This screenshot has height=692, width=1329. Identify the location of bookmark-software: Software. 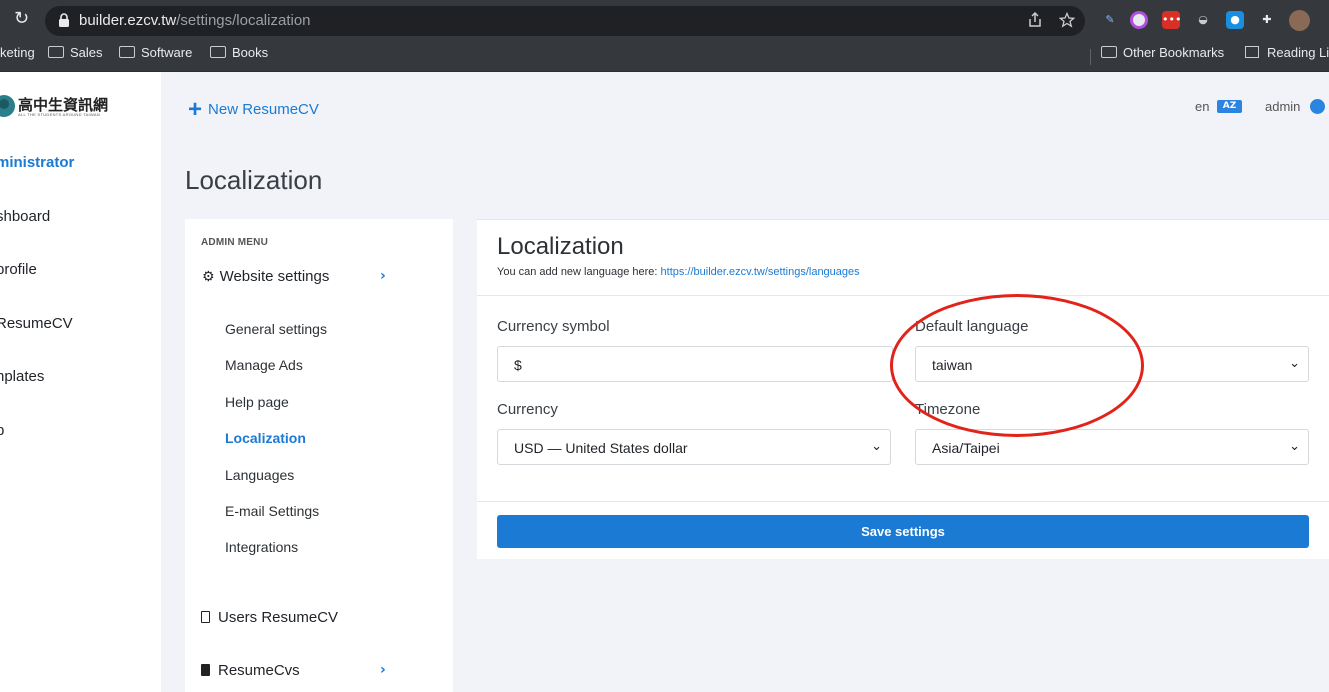
(155, 53).